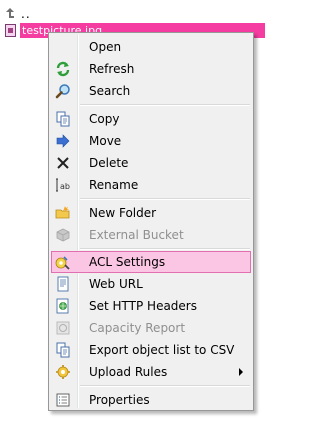 The height and width of the screenshot is (438, 320). Describe the element at coordinates (151, 163) in the screenshot. I see `menu-item-delete: Delete` at that location.